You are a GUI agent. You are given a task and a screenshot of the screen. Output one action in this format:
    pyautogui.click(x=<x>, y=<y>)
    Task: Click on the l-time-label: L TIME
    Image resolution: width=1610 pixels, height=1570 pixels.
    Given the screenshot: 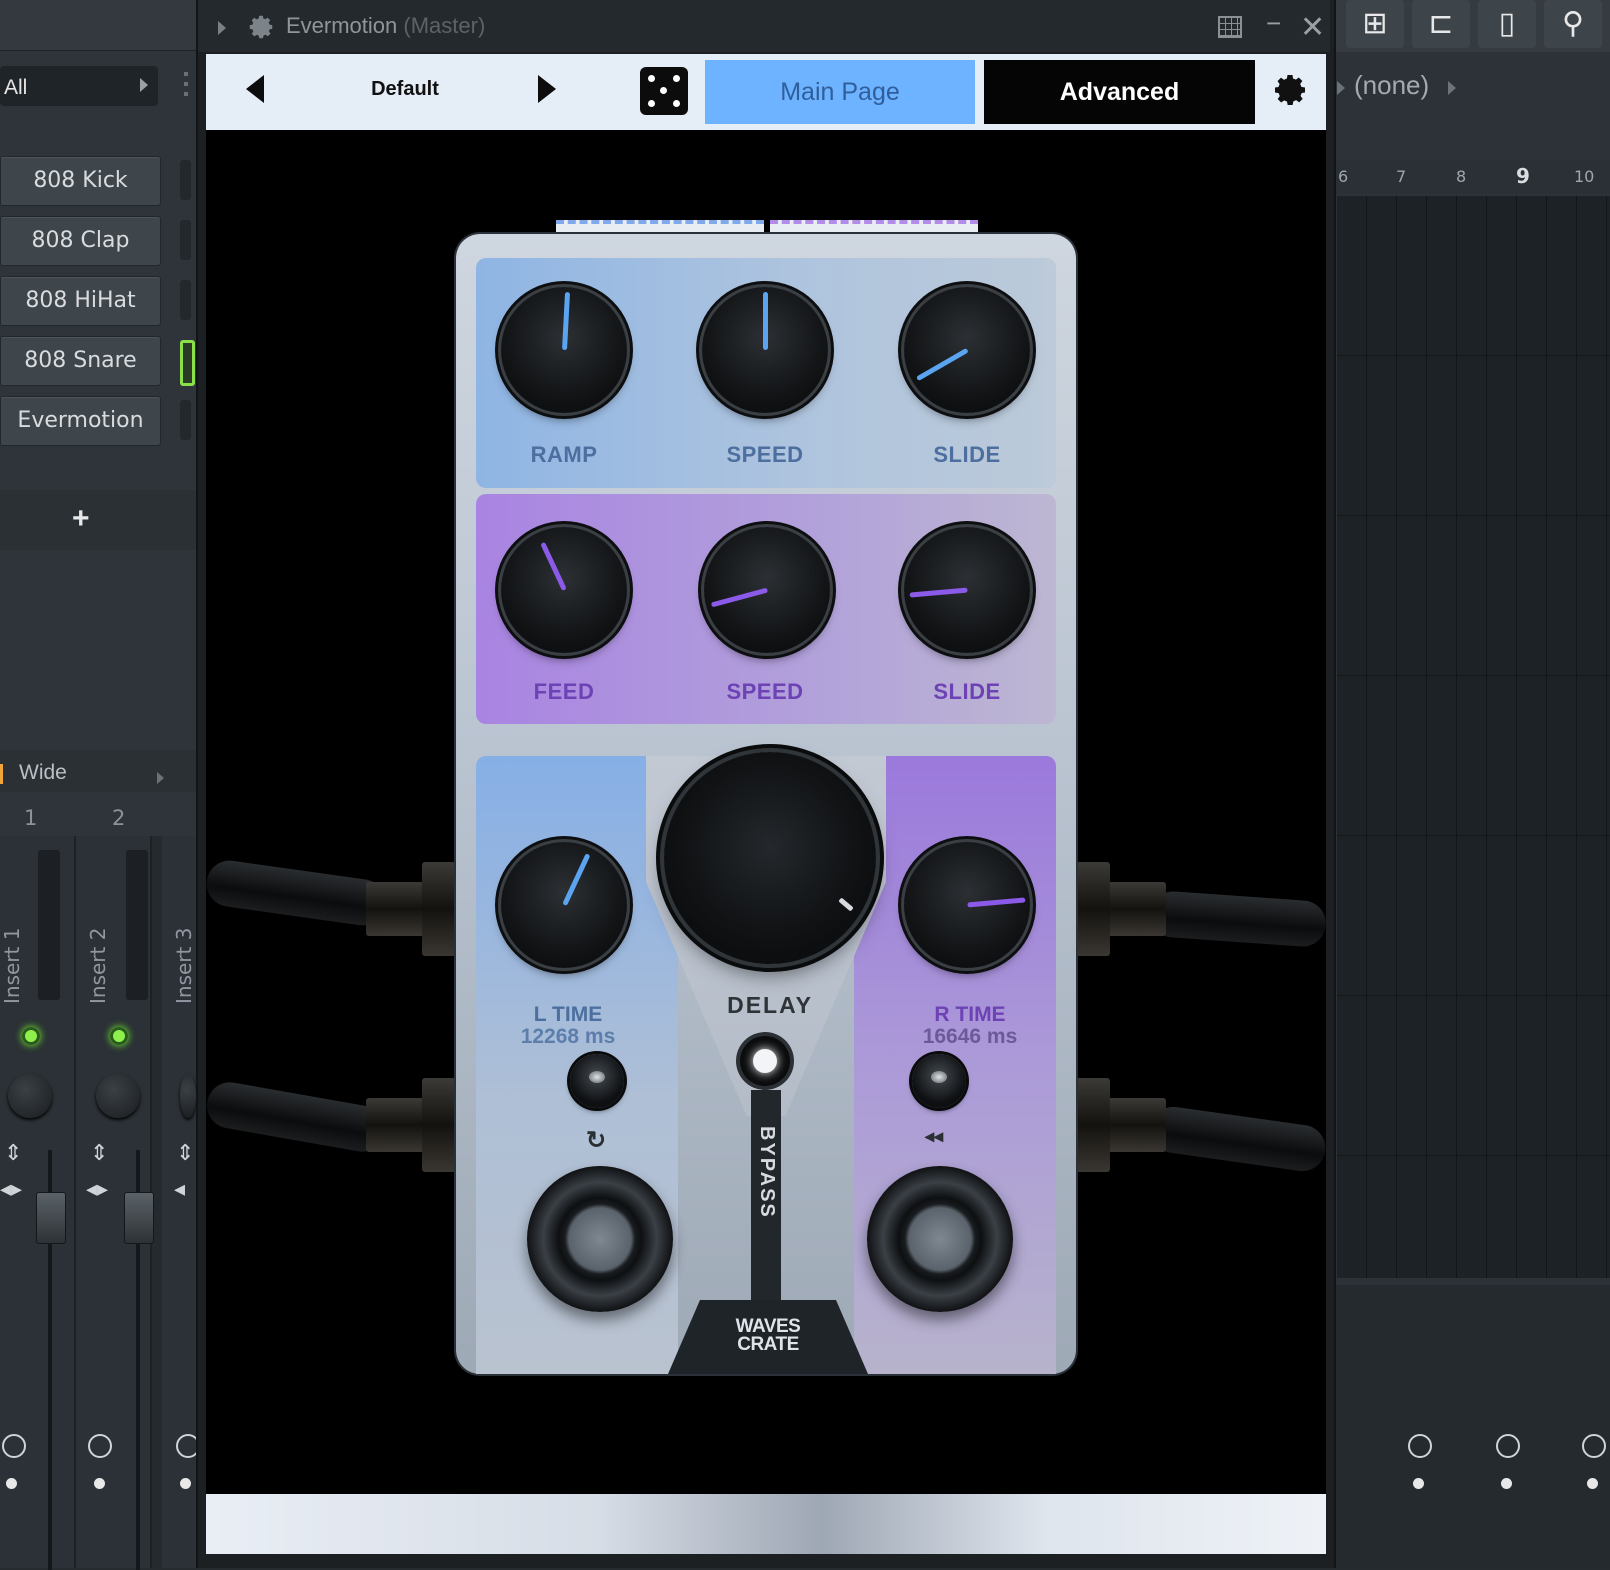 What is the action you would take?
    pyautogui.click(x=568, y=1014)
    